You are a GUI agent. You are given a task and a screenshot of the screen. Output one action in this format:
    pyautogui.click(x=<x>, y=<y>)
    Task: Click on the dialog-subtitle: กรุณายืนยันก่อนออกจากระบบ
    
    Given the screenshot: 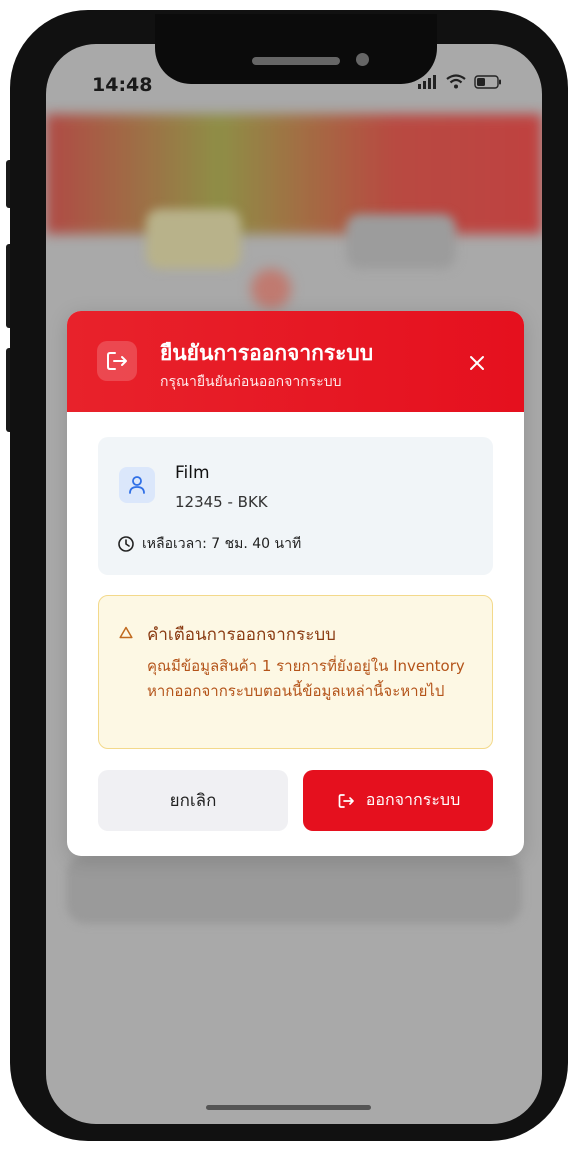 What is the action you would take?
    pyautogui.click(x=251, y=382)
    